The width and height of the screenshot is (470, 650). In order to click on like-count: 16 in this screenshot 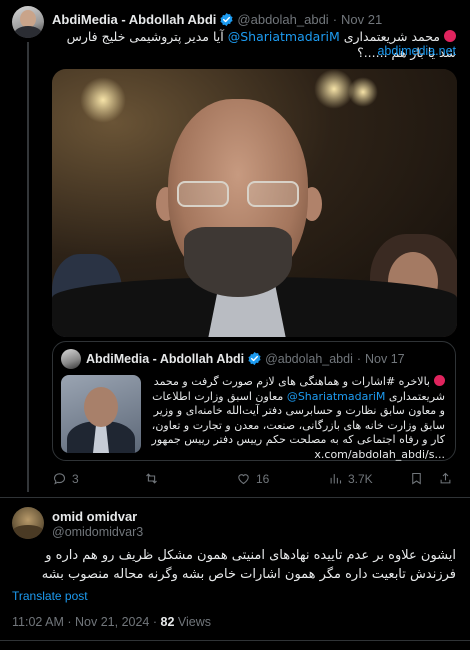, I will do `click(263, 478)`.